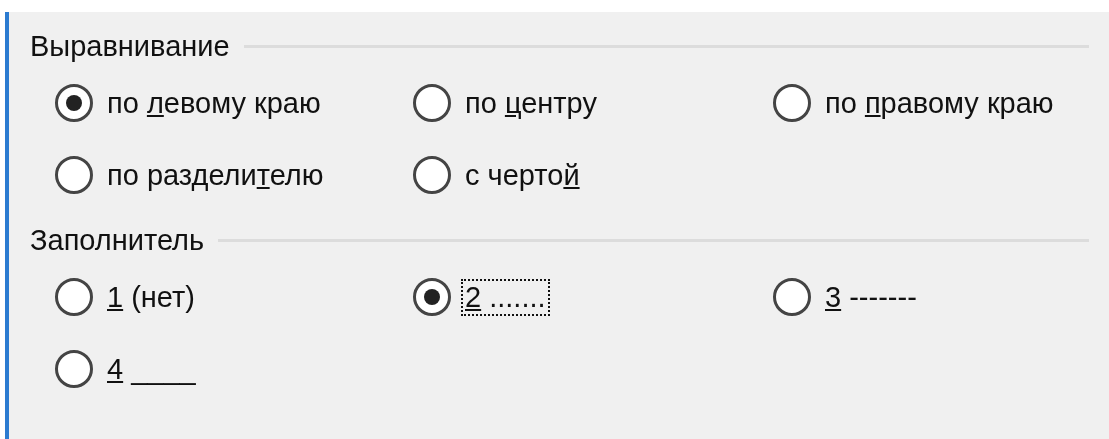 The image size is (1109, 439). Describe the element at coordinates (531, 103) in the screenshot. I see `radio-label: по центру` at that location.